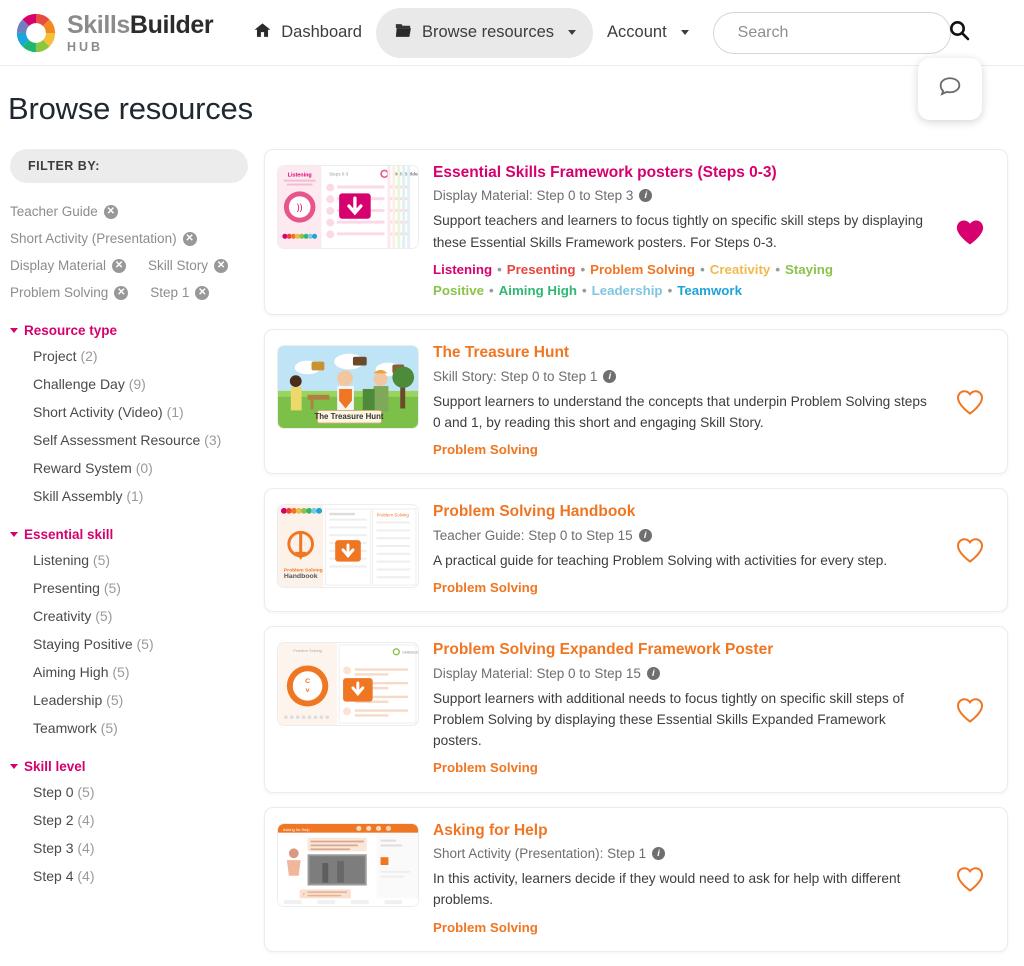  Describe the element at coordinates (129, 588) in the screenshot. I see `facet-option: Presenting (5)` at that location.